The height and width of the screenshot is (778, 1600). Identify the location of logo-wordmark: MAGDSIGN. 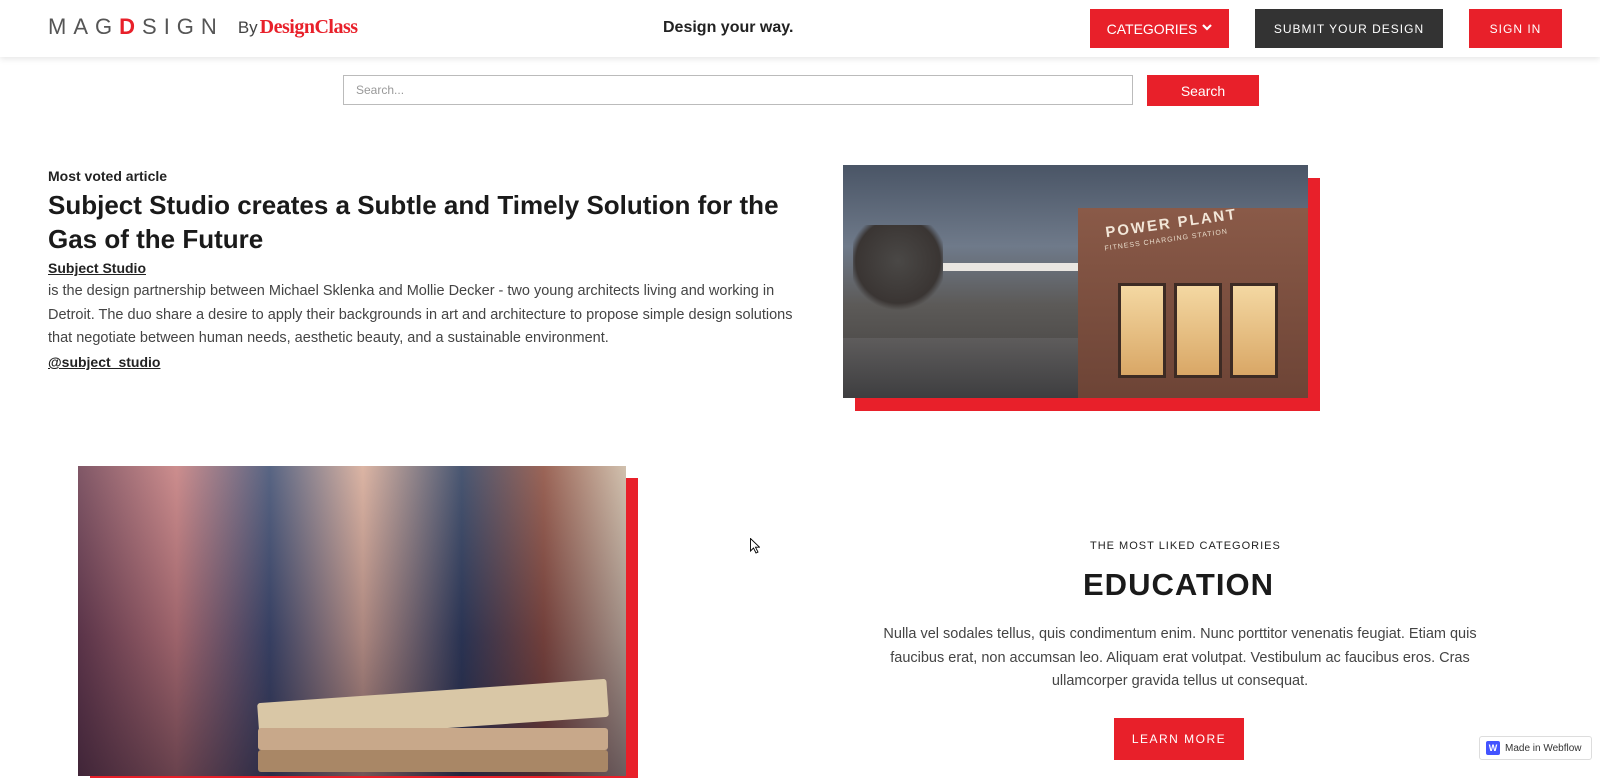
(136, 26).